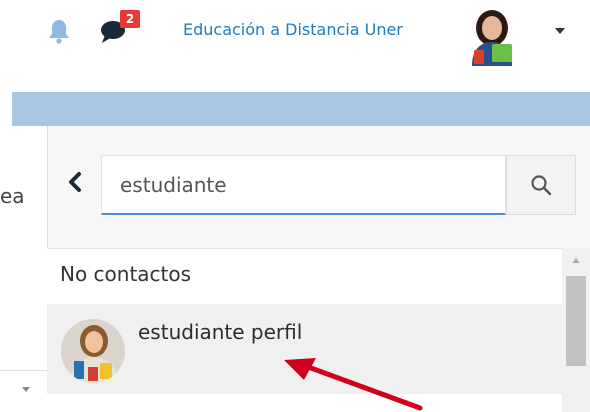 This screenshot has width=590, height=412. What do you see at coordinates (23, 370) in the screenshot?
I see `divider` at bounding box center [23, 370].